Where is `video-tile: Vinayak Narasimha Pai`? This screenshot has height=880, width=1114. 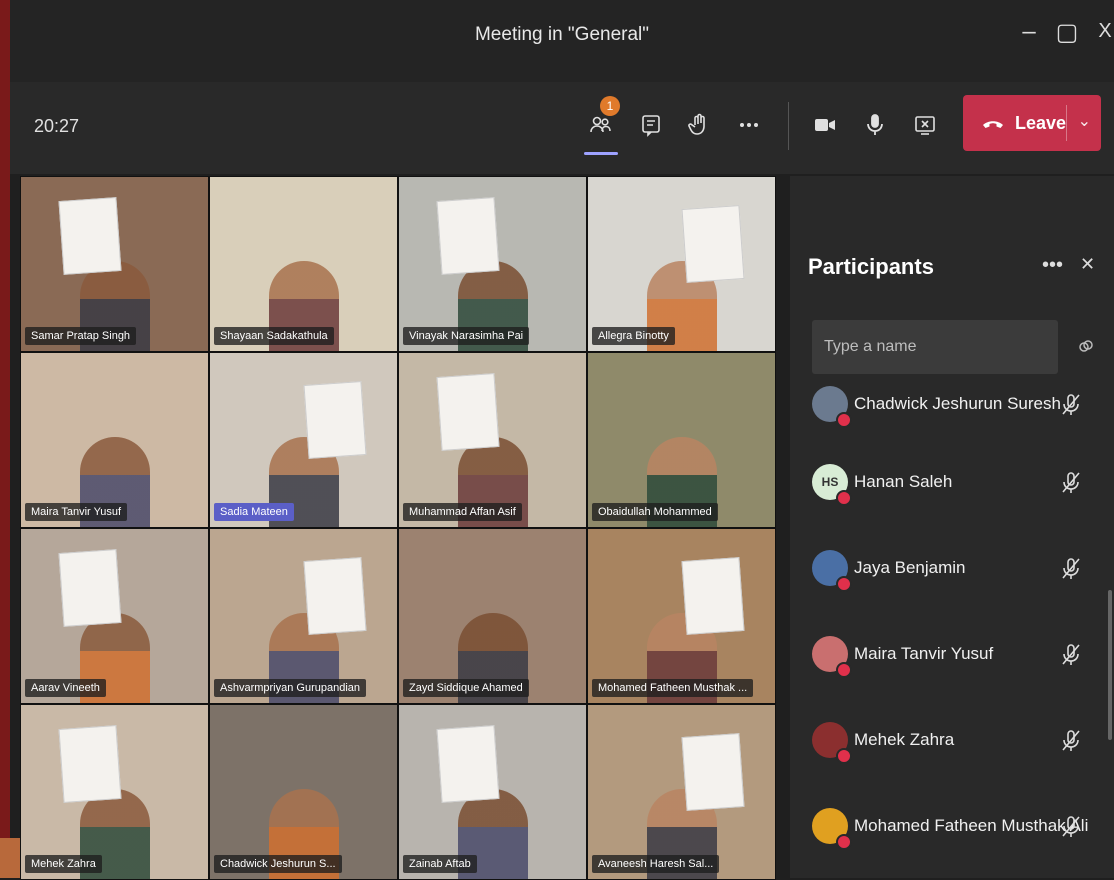 video-tile: Vinayak Narasimha Pai is located at coordinates (492, 264).